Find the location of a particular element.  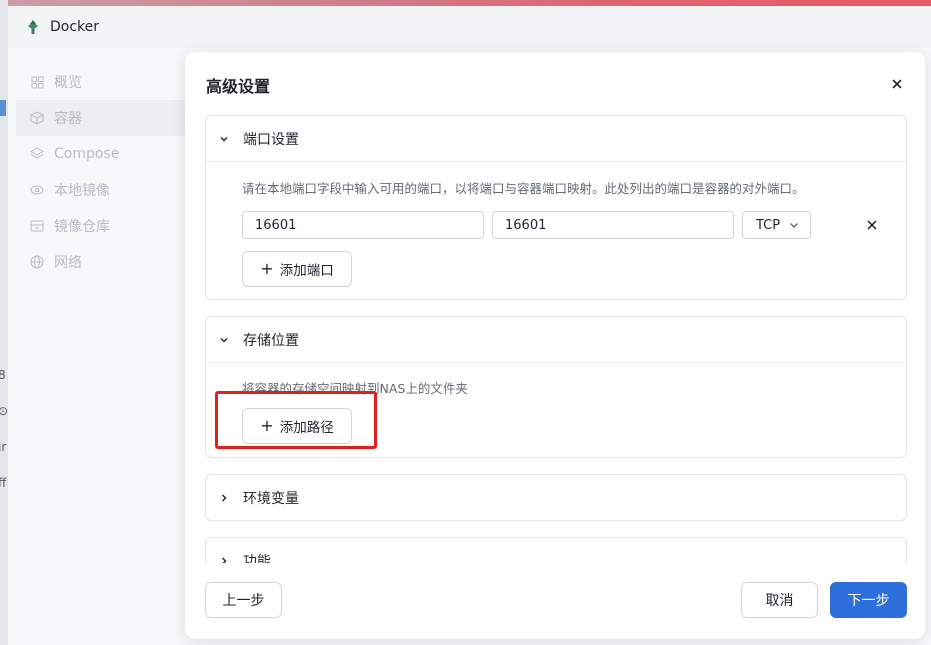

section-features-header: 功能 is located at coordinates (556, 550).